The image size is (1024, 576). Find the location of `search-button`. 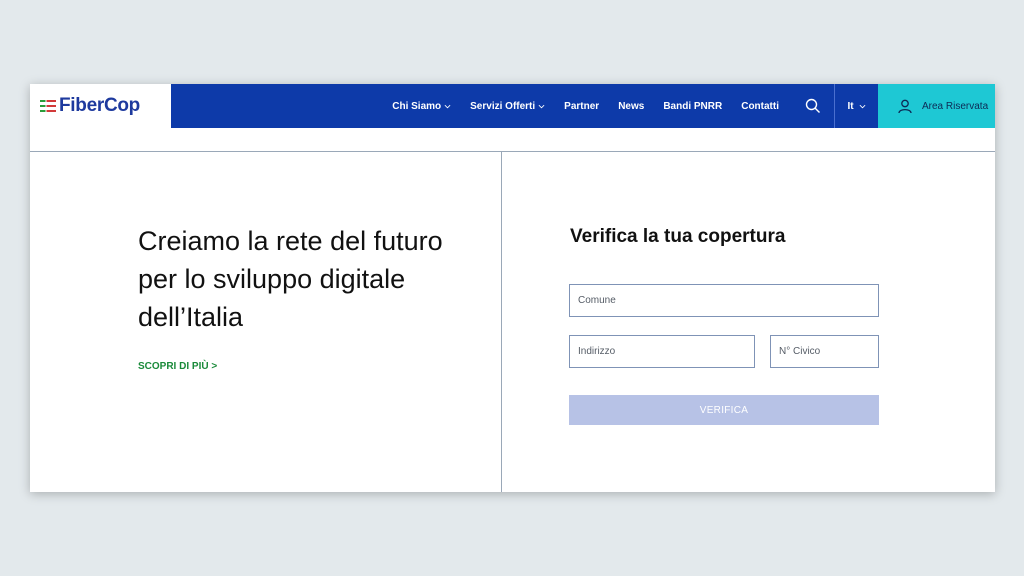

search-button is located at coordinates (813, 106).